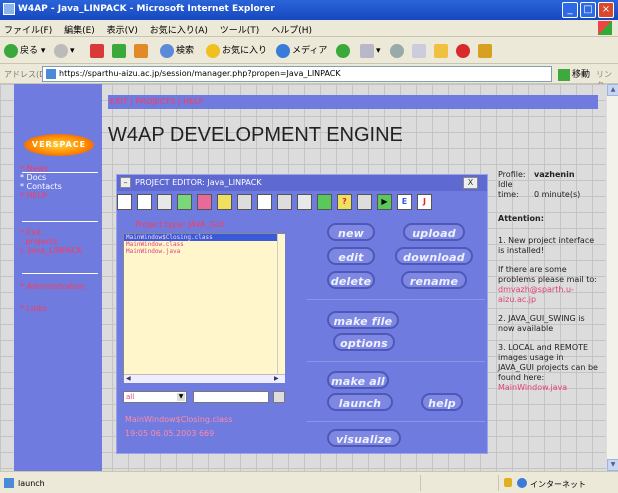  What do you see at coordinates (177, 51) in the screenshot?
I see `search-button: 検索` at bounding box center [177, 51].